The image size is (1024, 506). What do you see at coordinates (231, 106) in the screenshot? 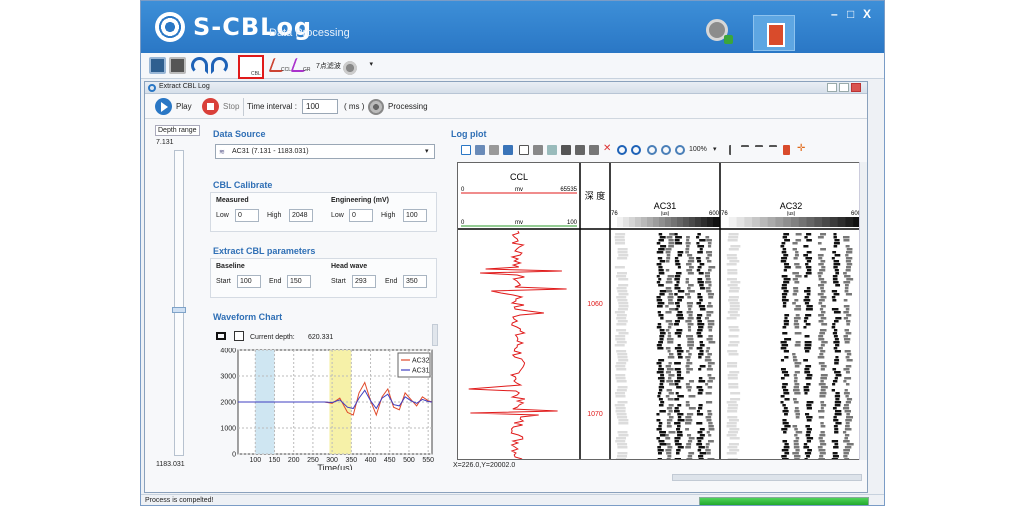
I see `stop-label: Stop` at bounding box center [231, 106].